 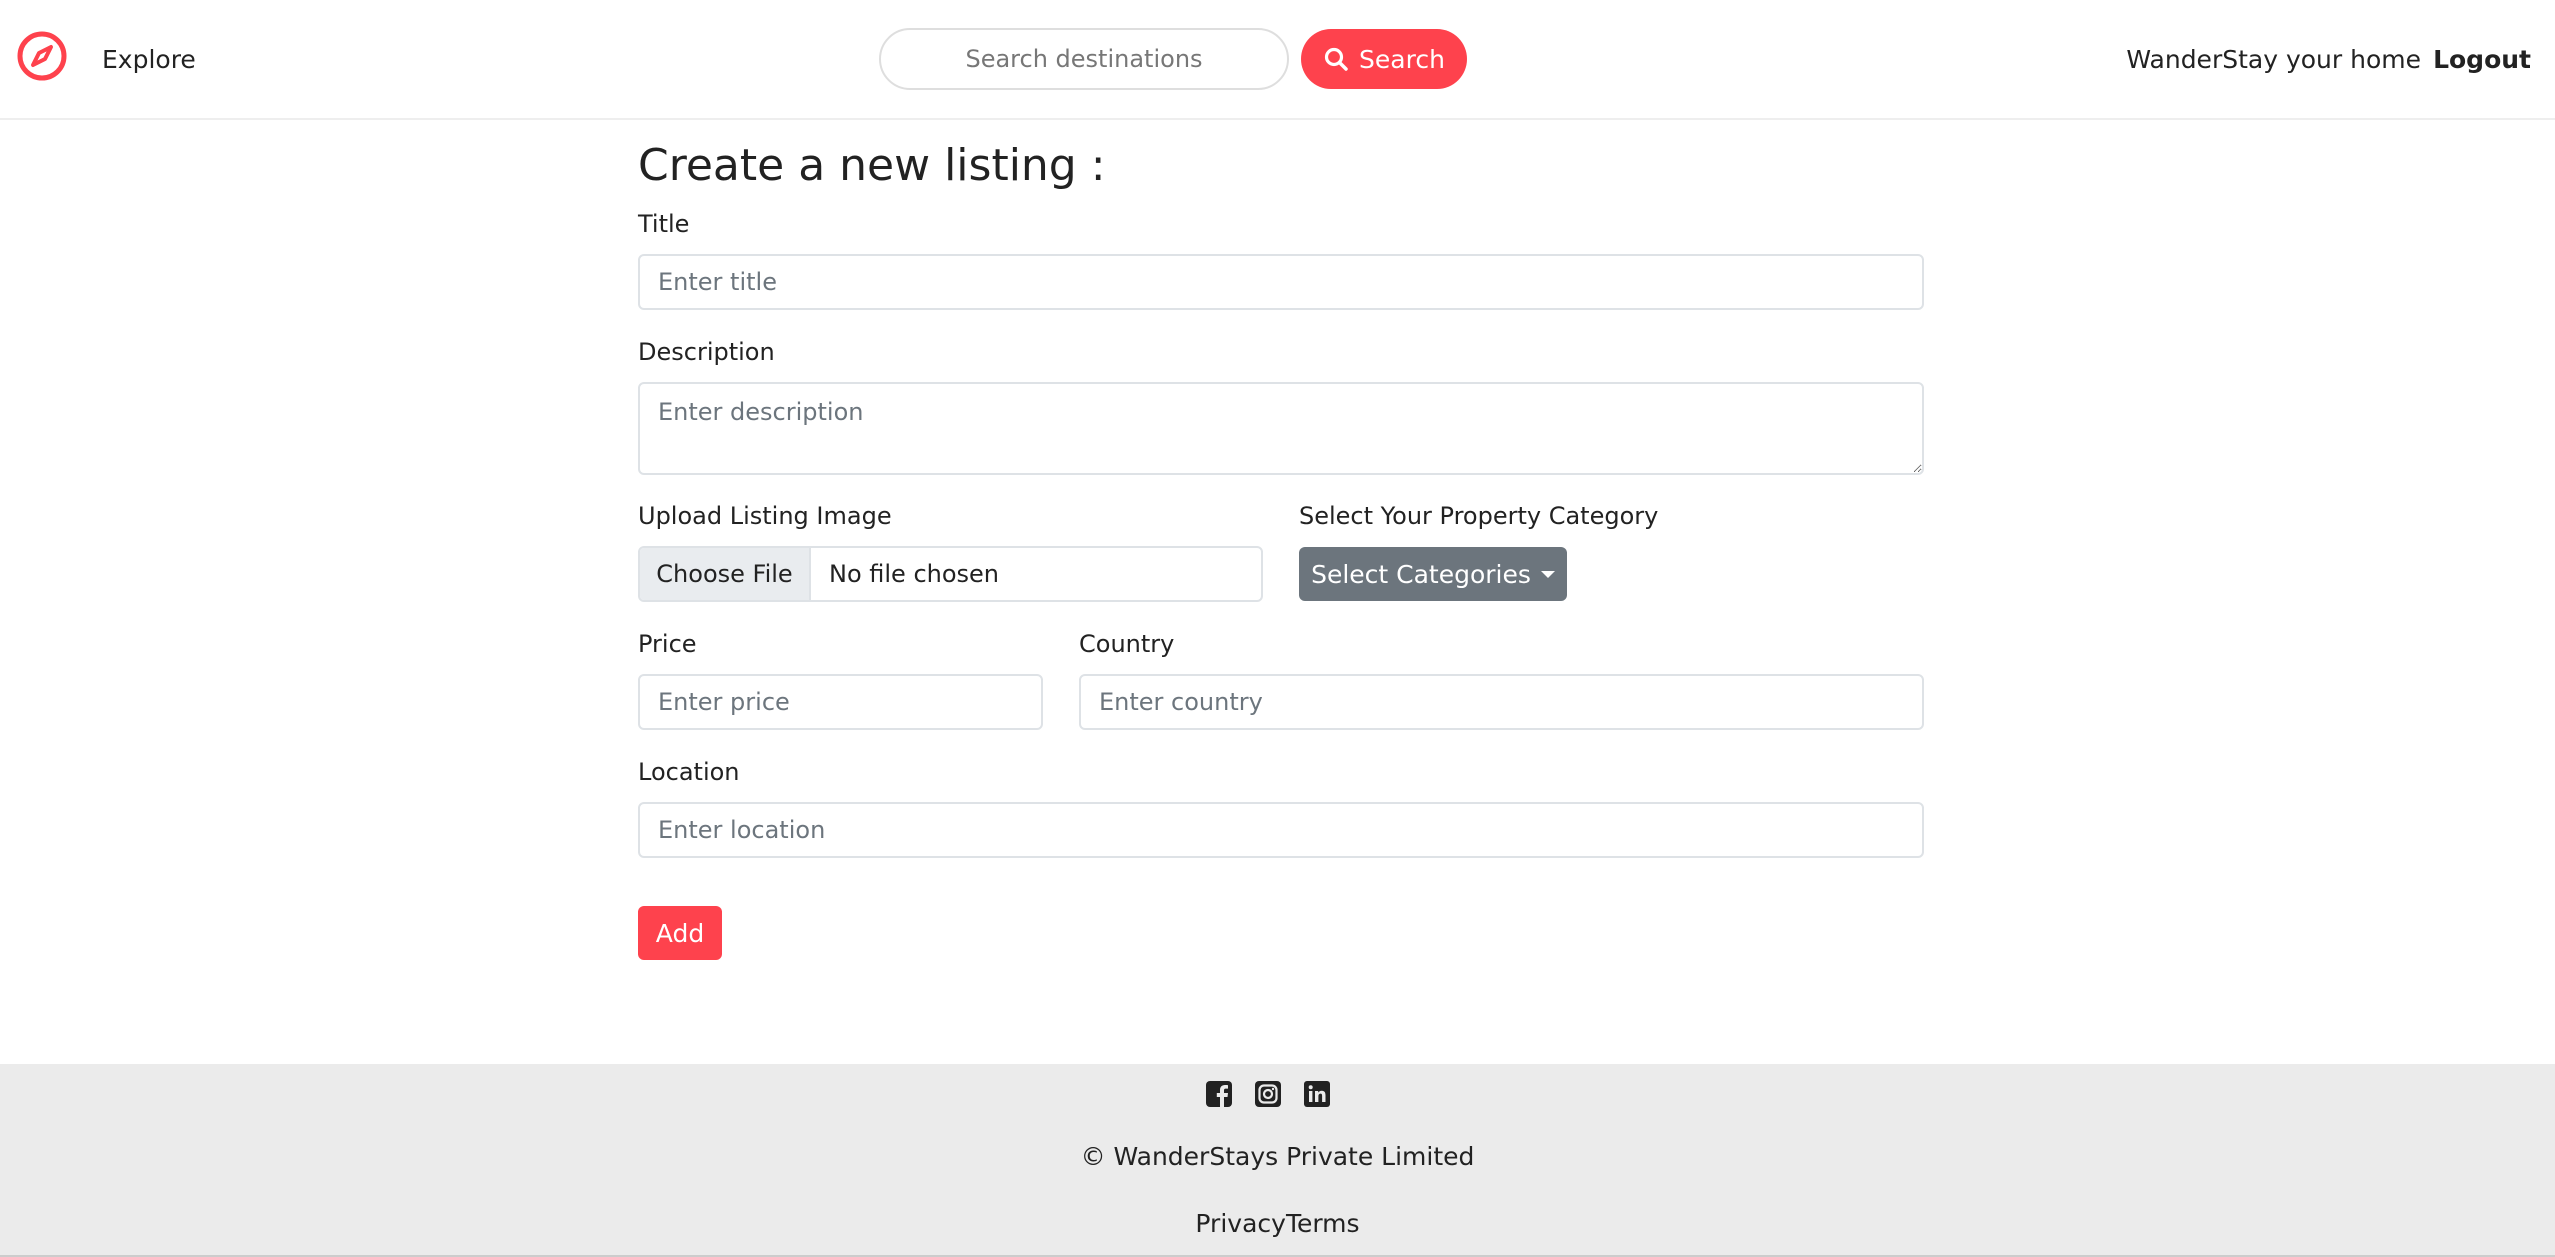 I want to click on category-dropdown-button: Select Categories, so click(x=1433, y=574).